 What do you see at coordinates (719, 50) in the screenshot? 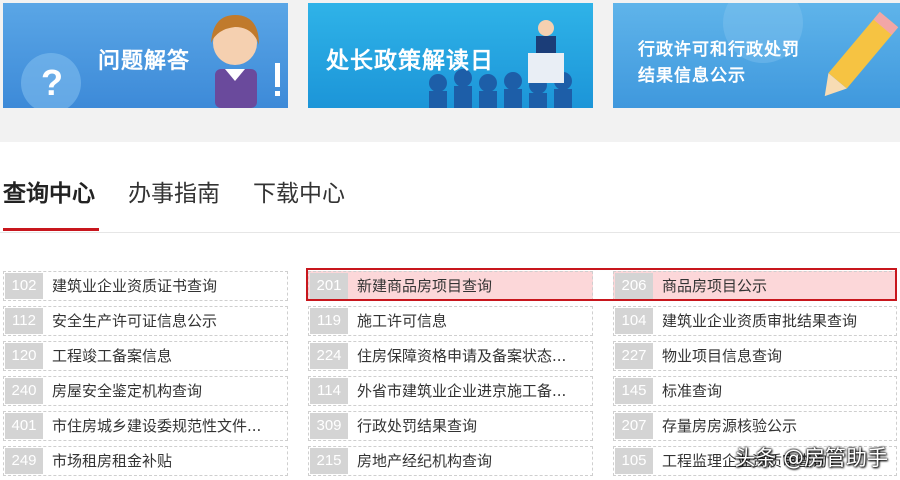
I see `banner-title-line1: 行政许可和行政处罚` at bounding box center [719, 50].